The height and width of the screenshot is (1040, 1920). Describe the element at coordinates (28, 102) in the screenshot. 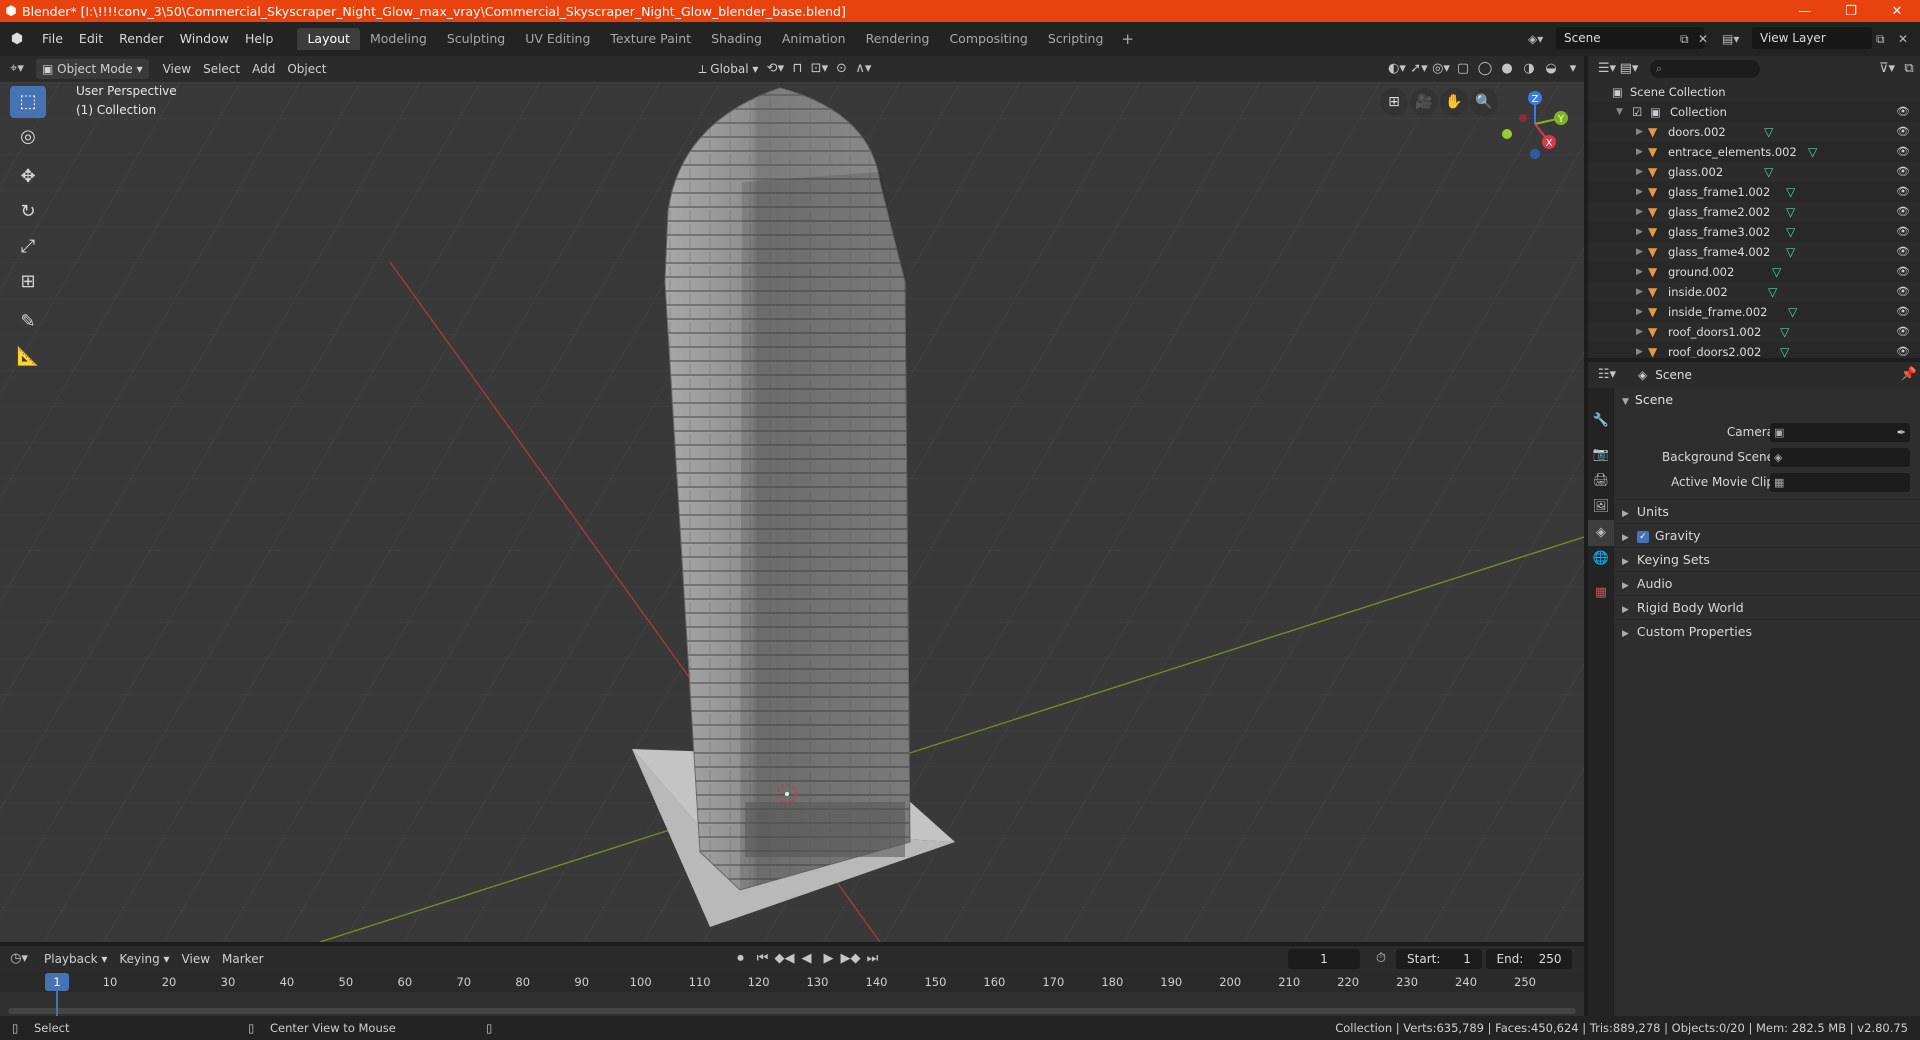

I see `select-box-tool-icon: ⬚` at that location.